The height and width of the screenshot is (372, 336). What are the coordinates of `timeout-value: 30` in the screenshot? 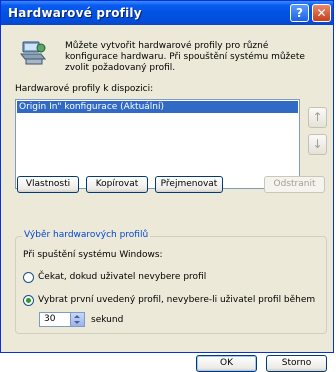 It's located at (49, 319).